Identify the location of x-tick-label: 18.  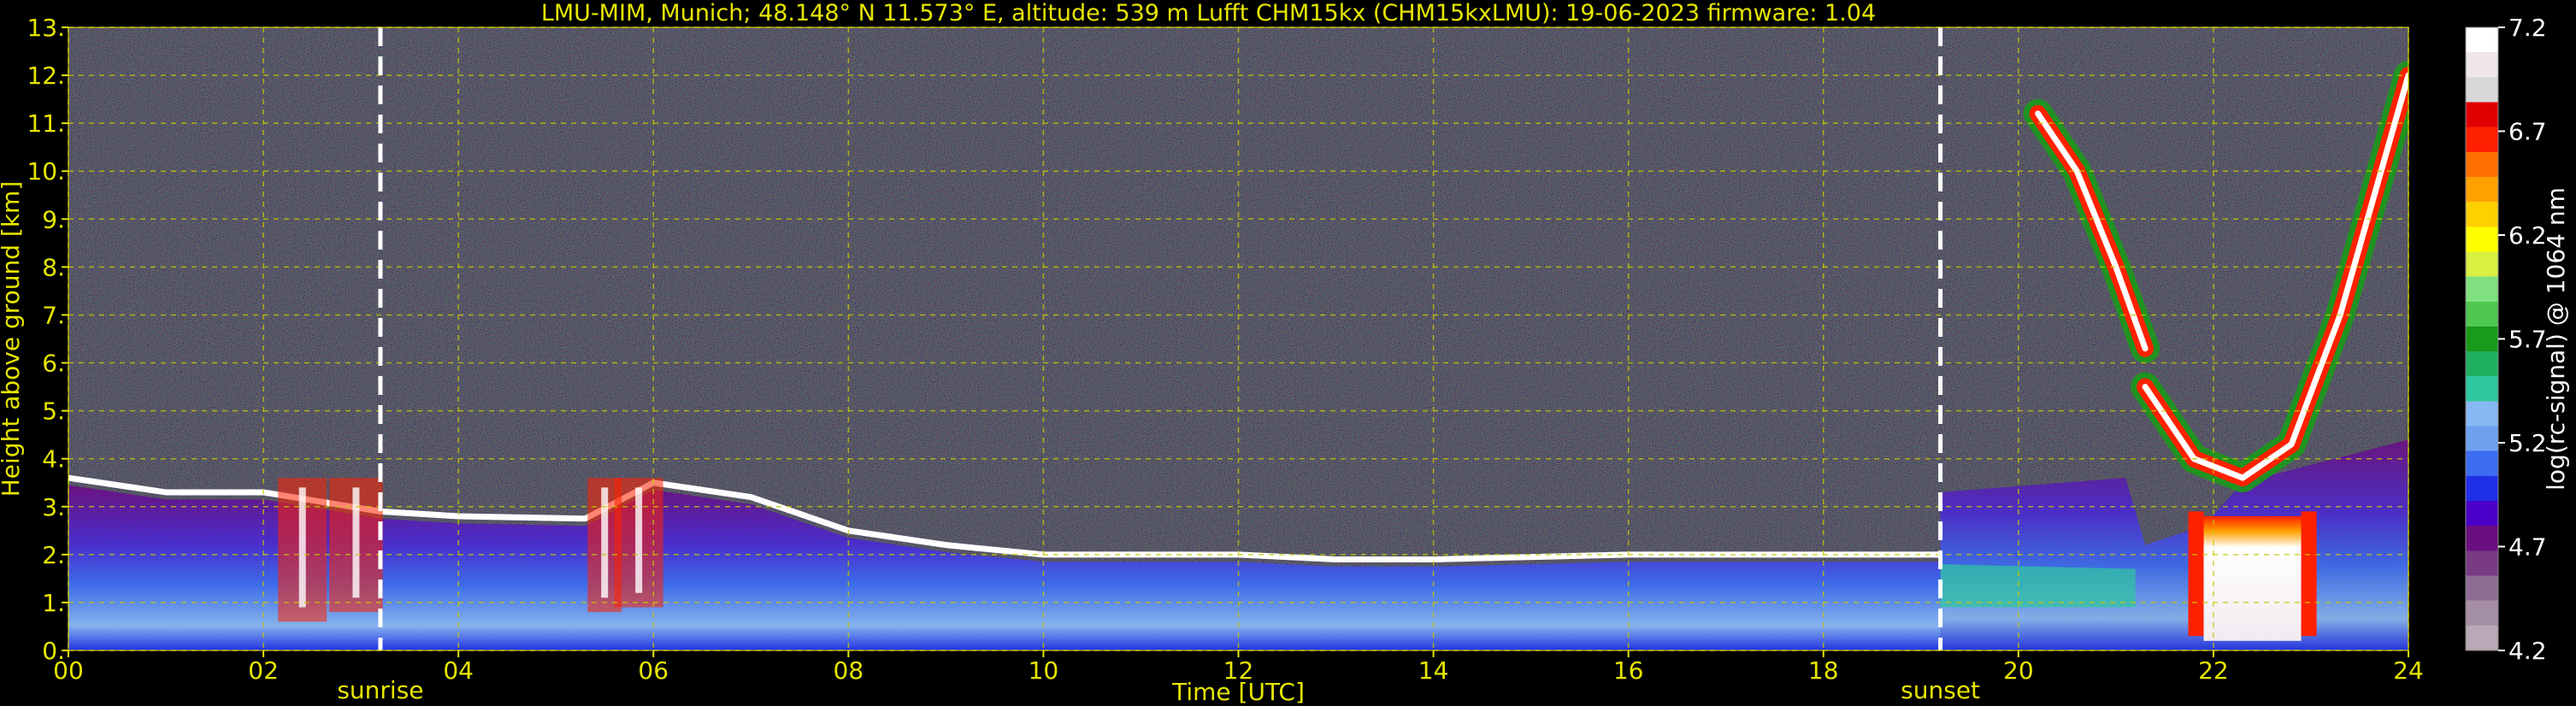
(1823, 670).